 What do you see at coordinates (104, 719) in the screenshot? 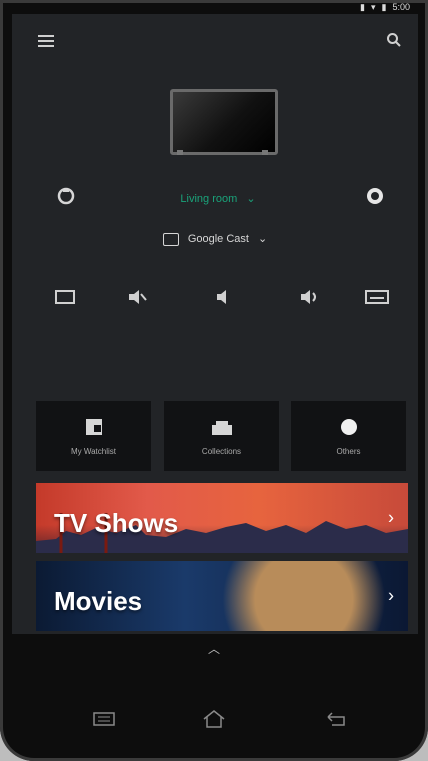
I see `recent-apps-icon` at bounding box center [104, 719].